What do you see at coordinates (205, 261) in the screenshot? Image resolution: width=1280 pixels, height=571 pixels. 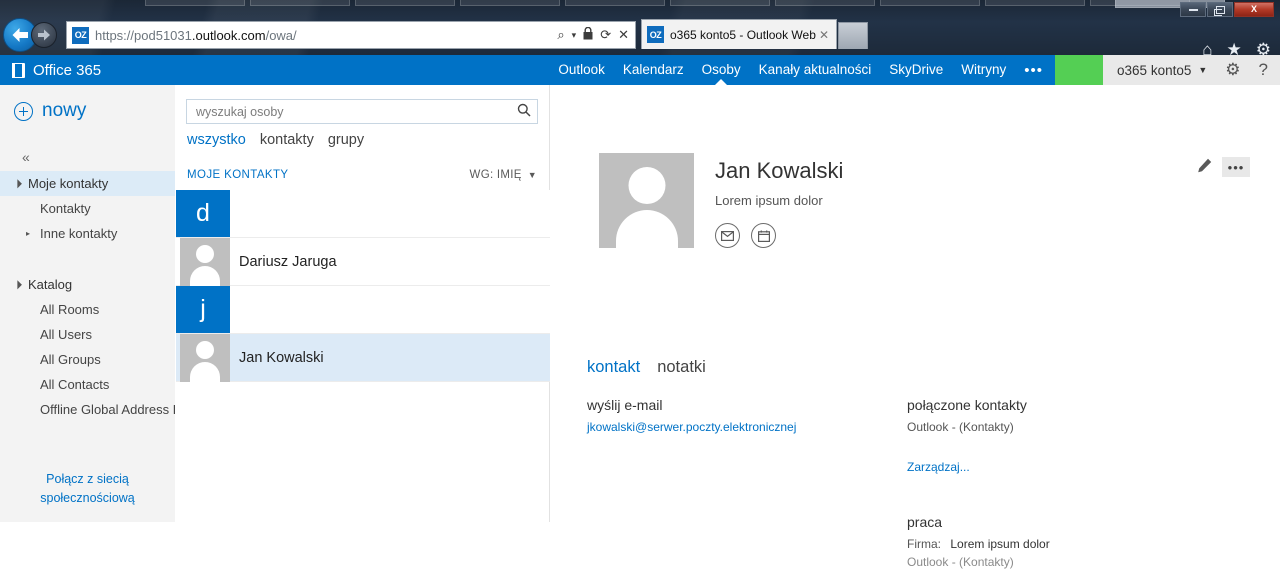 I see `avatar` at bounding box center [205, 261].